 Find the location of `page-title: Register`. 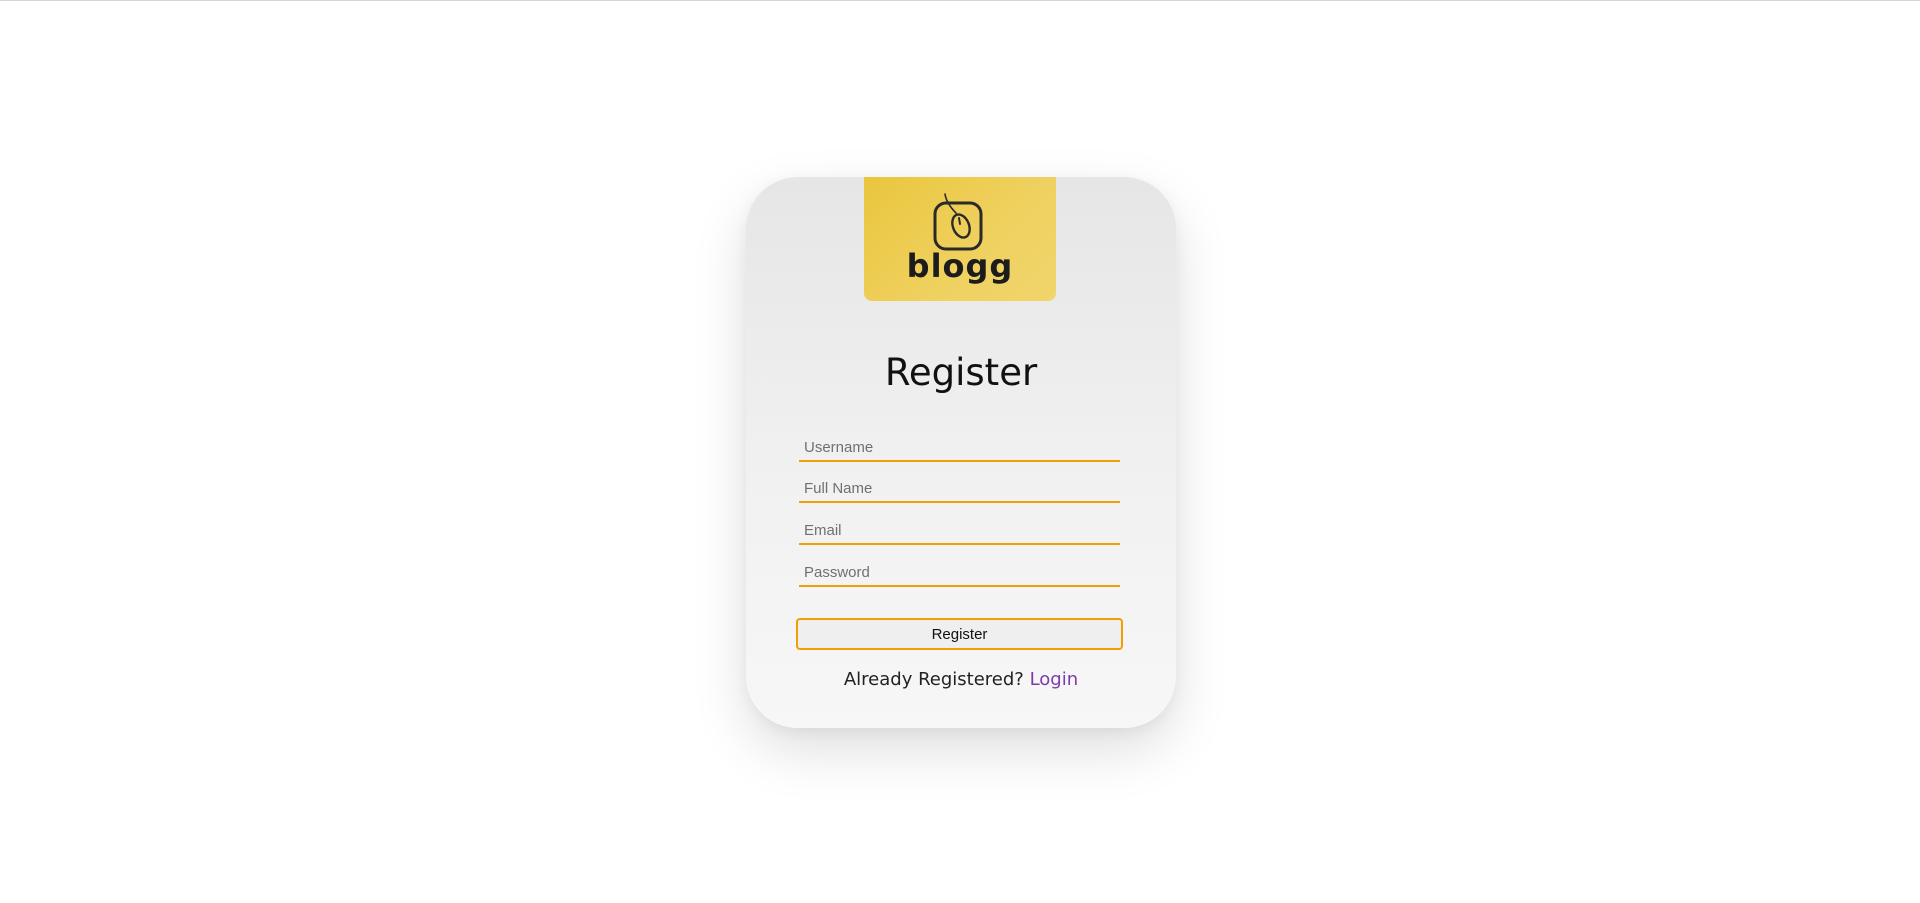

page-title: Register is located at coordinates (961, 372).